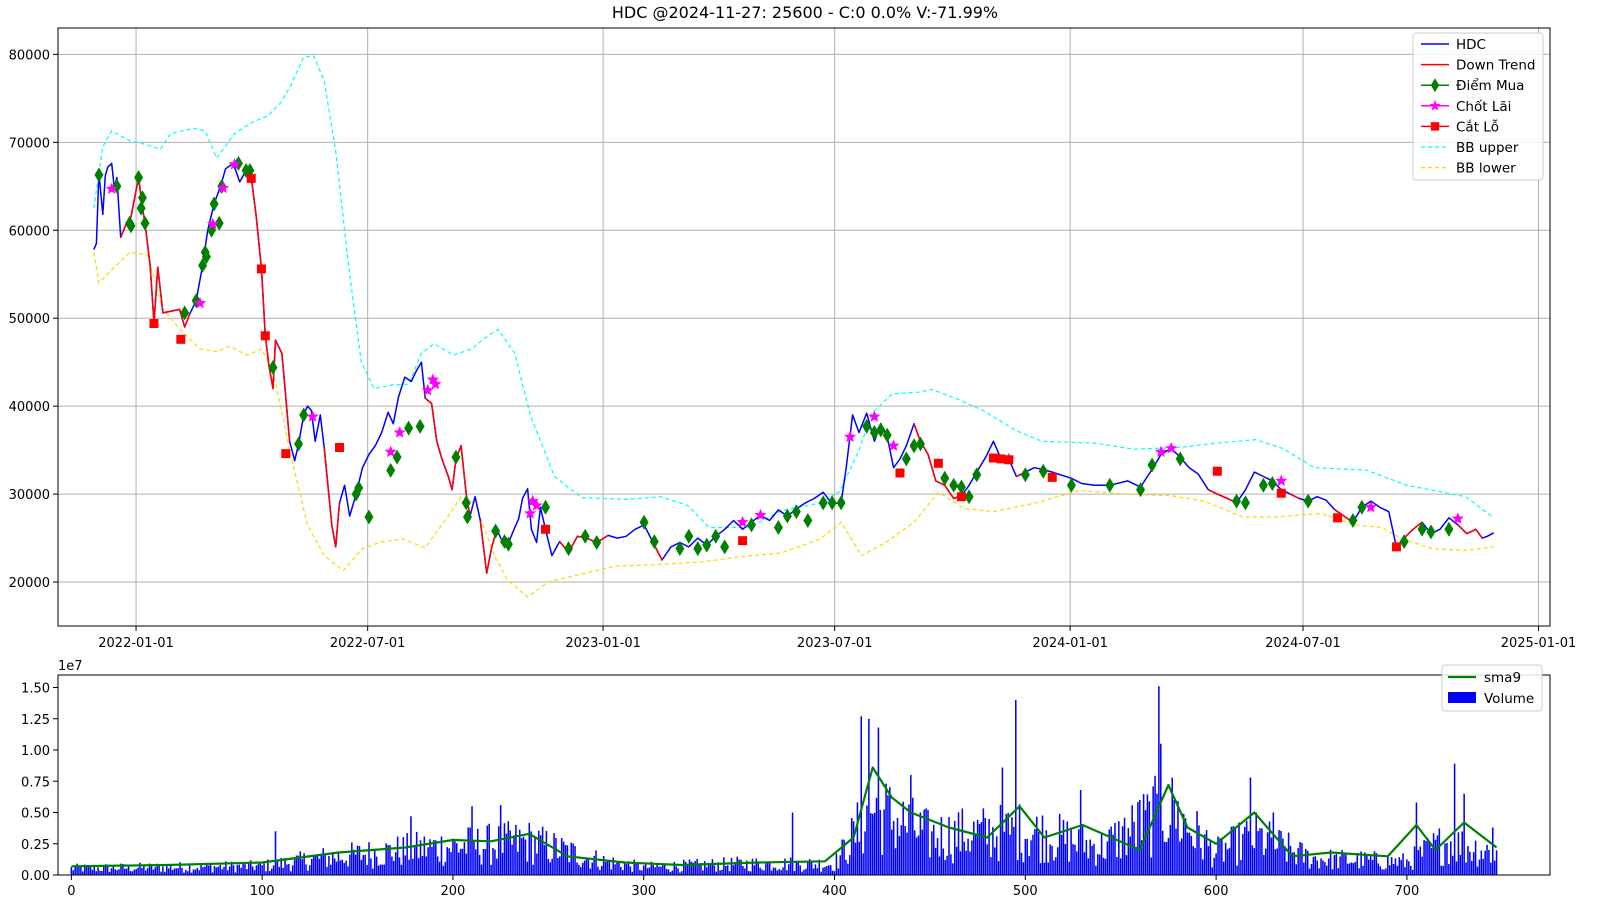 The image size is (1600, 900). Describe the element at coordinates (71, 891) in the screenshot. I see `volume-x-tick-label: 0` at that location.